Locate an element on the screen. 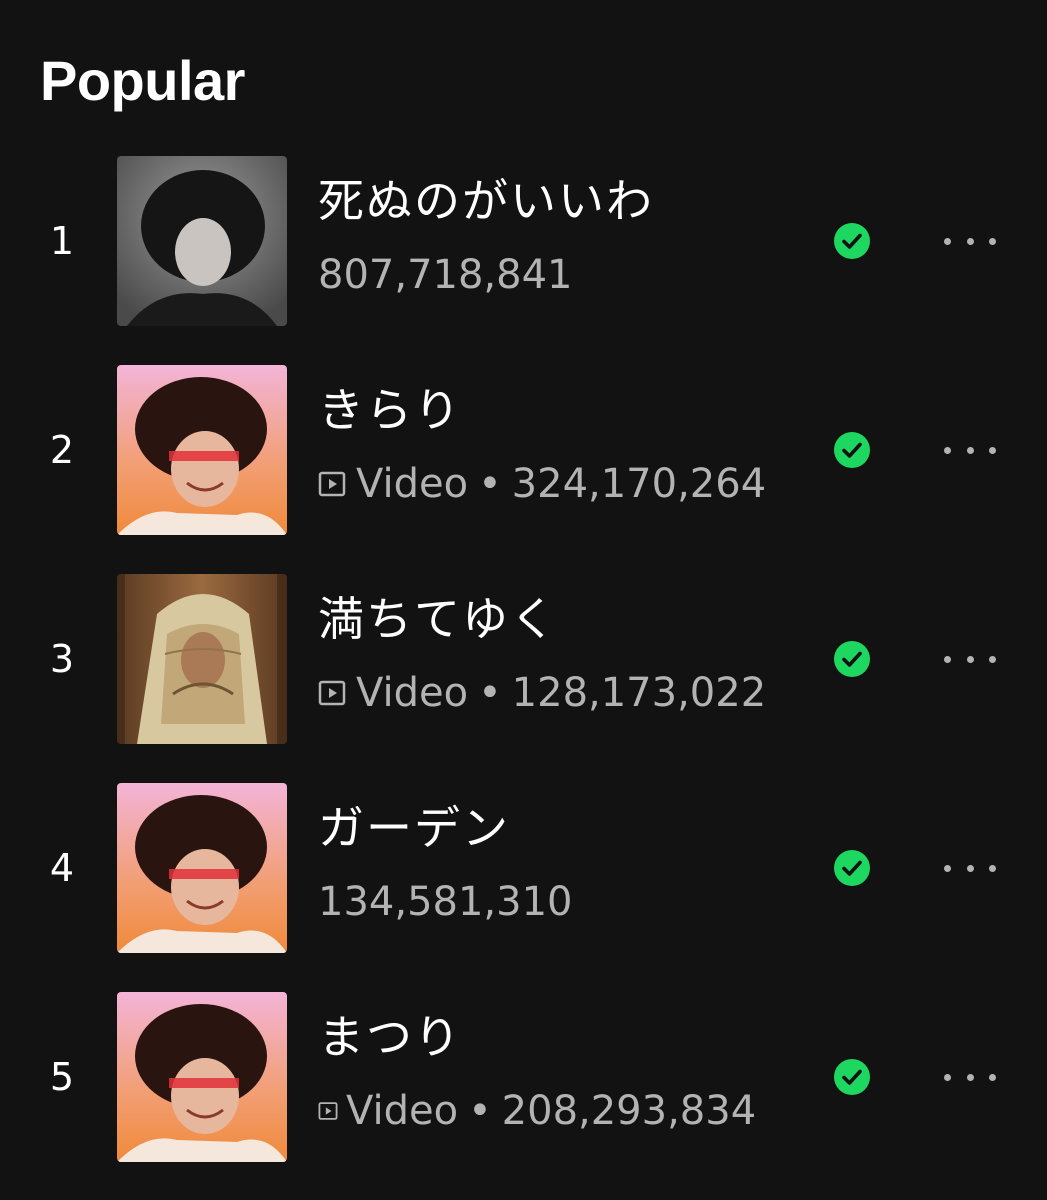  track-rank: 5 is located at coordinates (62, 1077).